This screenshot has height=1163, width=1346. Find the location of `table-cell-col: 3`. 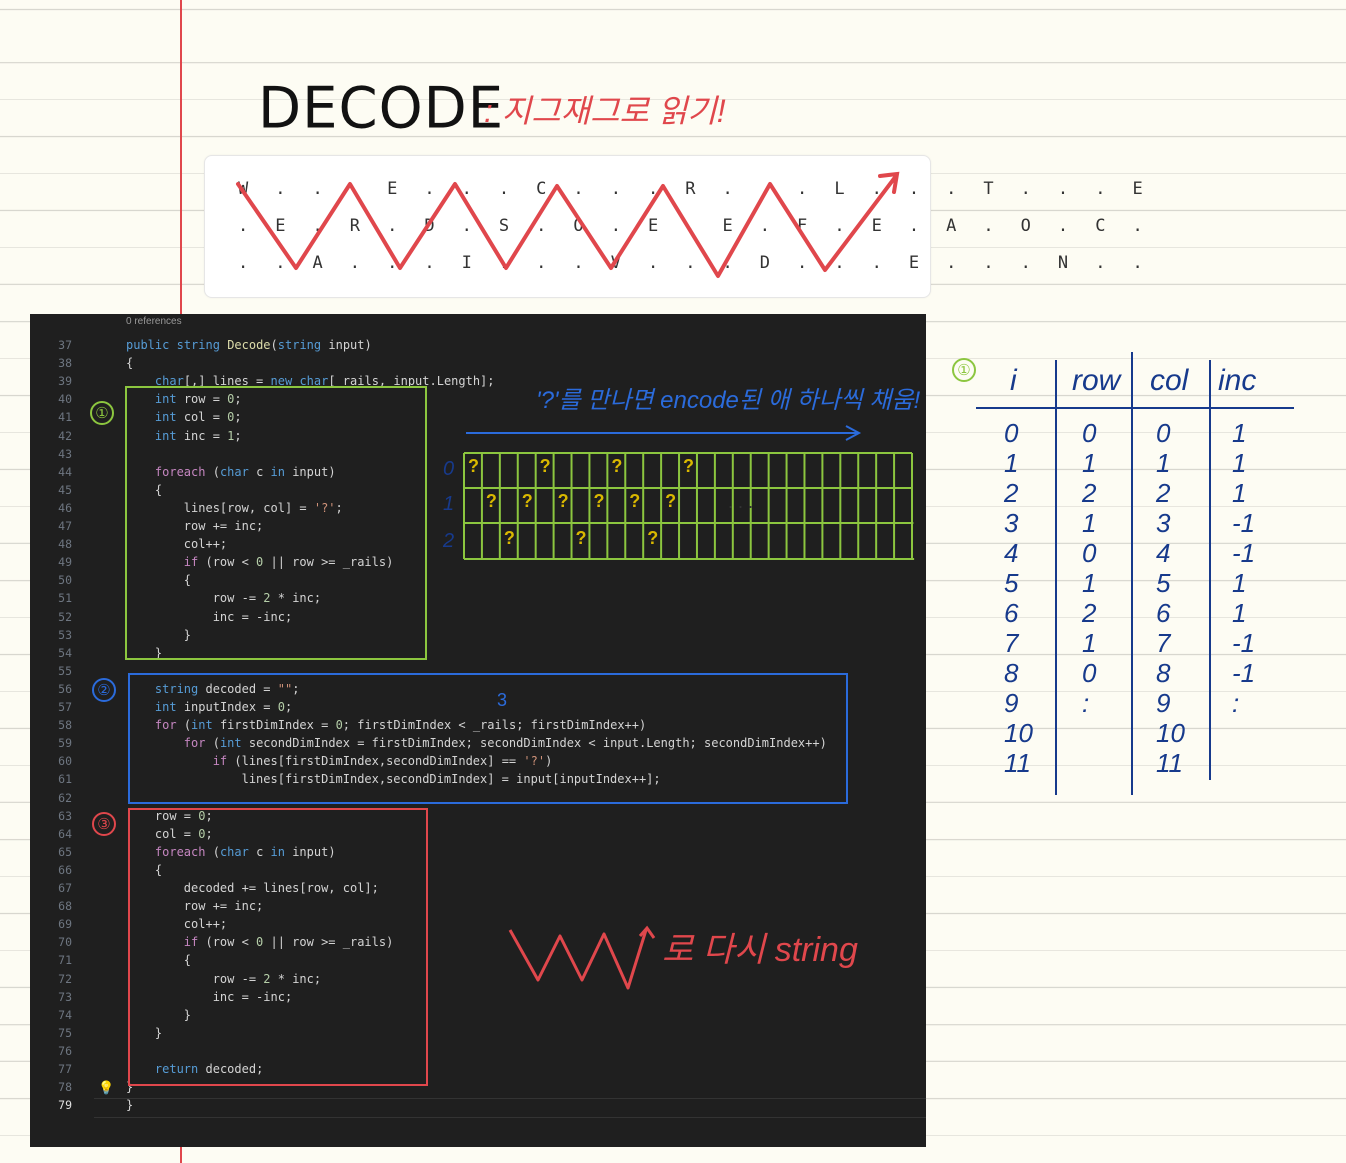

table-cell-col: 3 is located at coordinates (1163, 523).